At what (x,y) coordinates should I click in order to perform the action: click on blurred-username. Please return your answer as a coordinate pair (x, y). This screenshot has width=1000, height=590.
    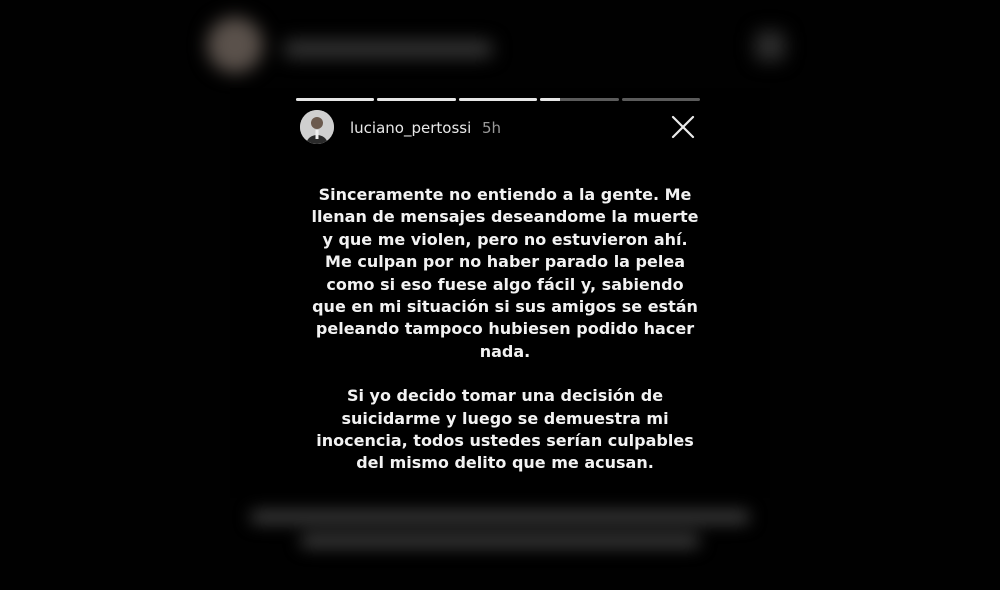
    Looking at the image, I should click on (388, 49).